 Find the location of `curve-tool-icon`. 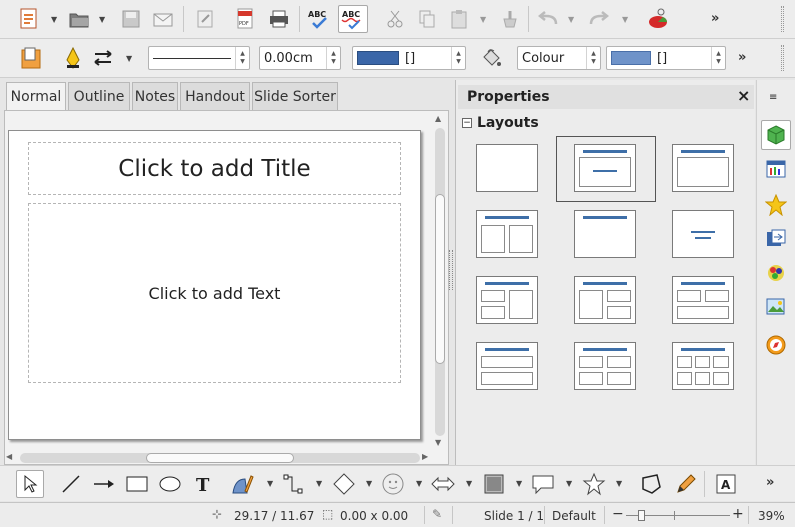

curve-tool-icon is located at coordinates (242, 484).